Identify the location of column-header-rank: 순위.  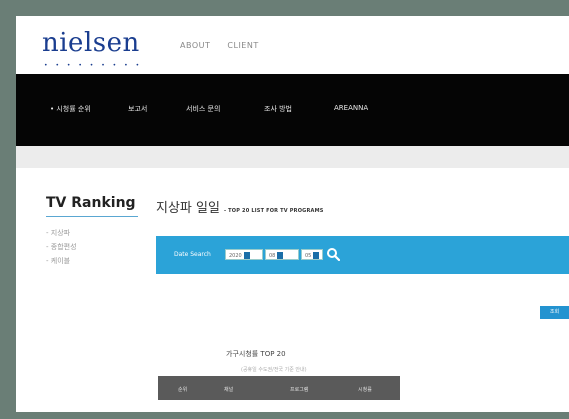
(183, 390).